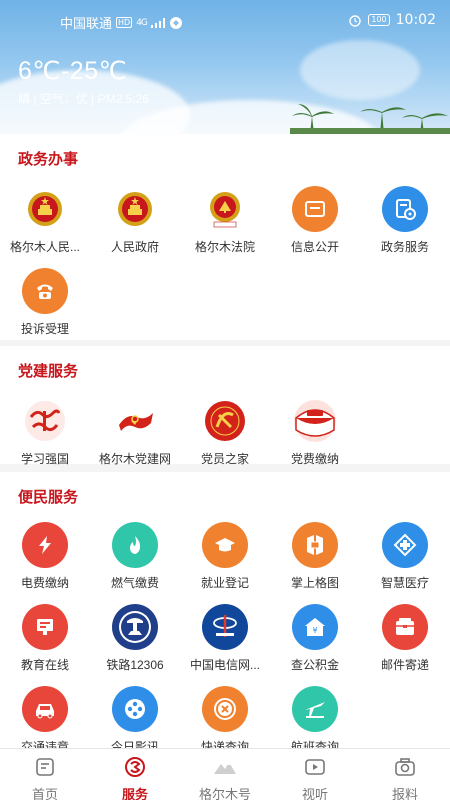 This screenshot has height=800, width=450. I want to click on service-item-complaint: 投诉受理, so click(45, 302).